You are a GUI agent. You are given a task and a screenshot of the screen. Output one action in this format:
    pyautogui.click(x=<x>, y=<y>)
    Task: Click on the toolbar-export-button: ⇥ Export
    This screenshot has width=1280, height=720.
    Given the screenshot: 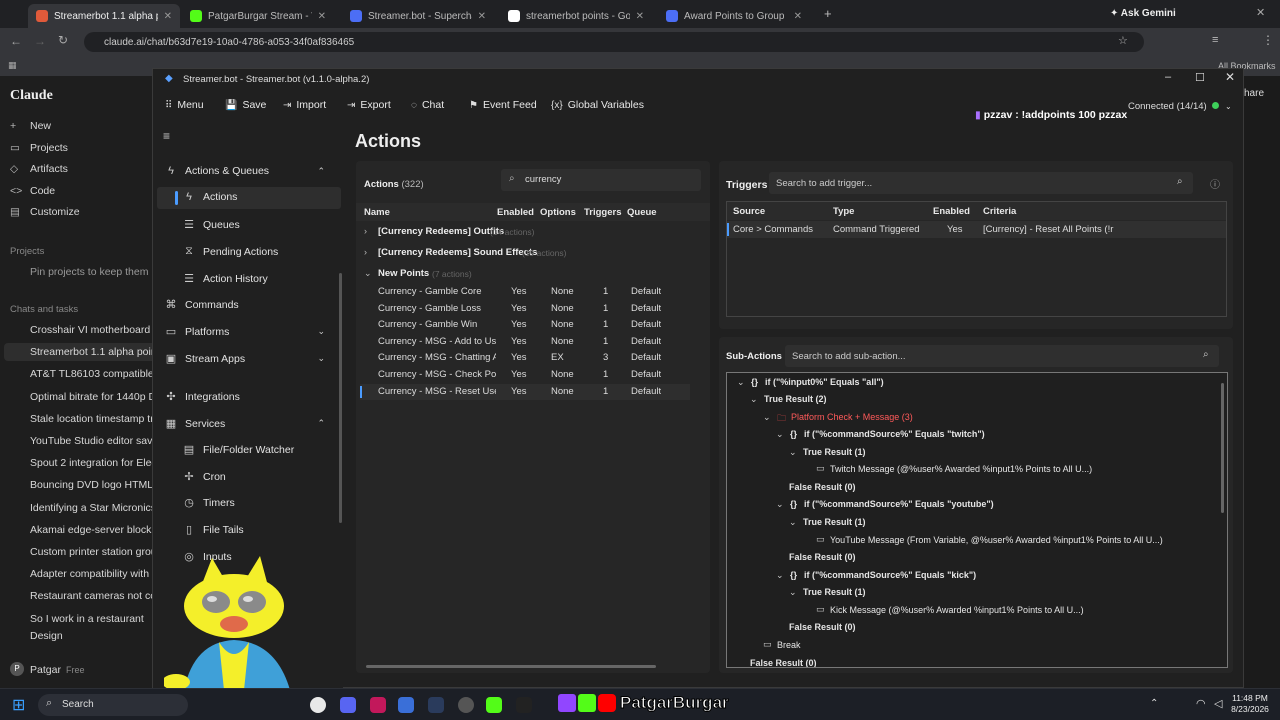 What is the action you would take?
    pyautogui.click(x=369, y=105)
    